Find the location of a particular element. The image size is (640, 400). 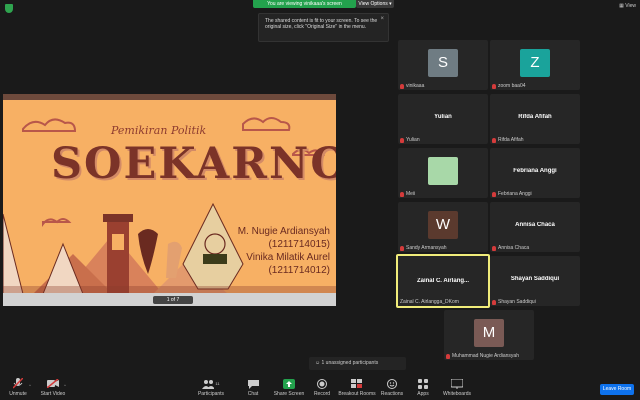

share-screen-icon is located at coordinates (289, 383).